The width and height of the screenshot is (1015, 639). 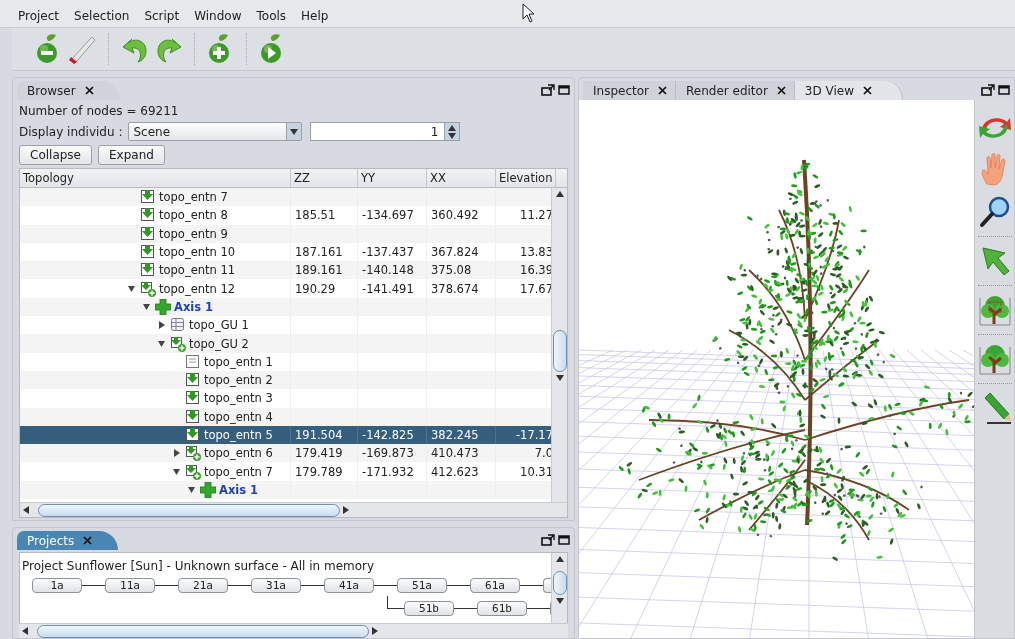 What do you see at coordinates (197, 270) in the screenshot?
I see `node-label: topo_entn 11` at bounding box center [197, 270].